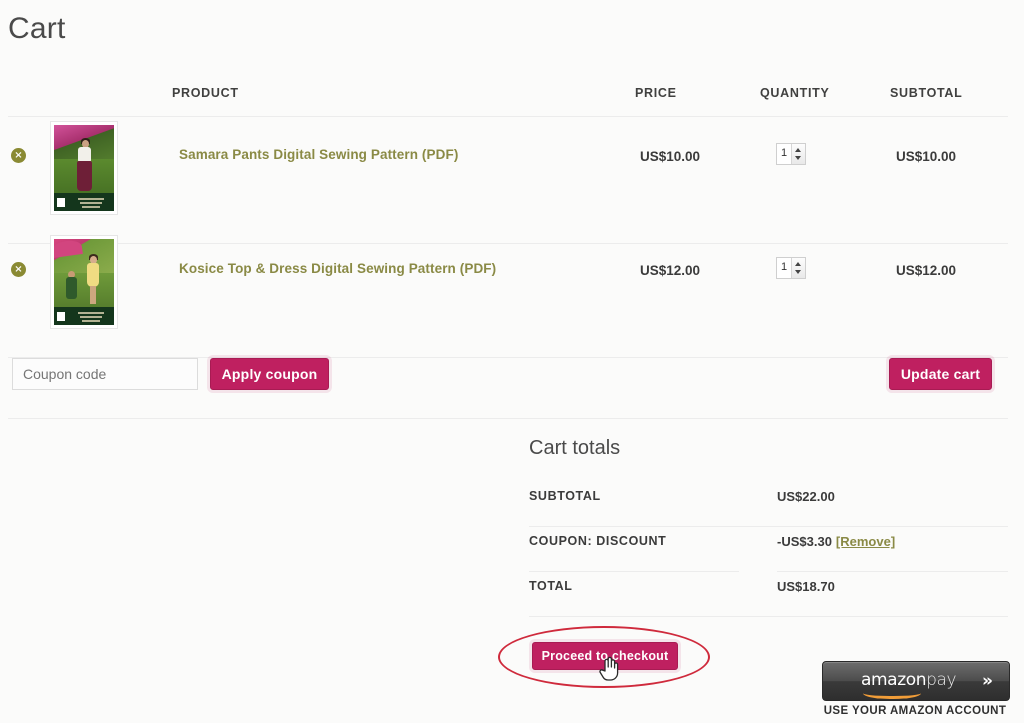 This screenshot has height=723, width=1024. What do you see at coordinates (598, 541) in the screenshot?
I see `totals-label: COUPON: DISCOUNT` at bounding box center [598, 541].